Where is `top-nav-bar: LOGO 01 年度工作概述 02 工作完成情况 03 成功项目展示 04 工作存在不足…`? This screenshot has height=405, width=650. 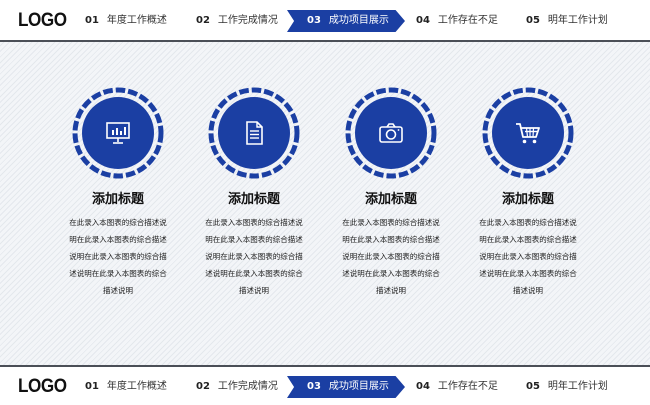 top-nav-bar: LOGO 01 年度工作概述 02 工作完成情况 03 成功项目展示 04 工作存在不足… is located at coordinates (325, 21).